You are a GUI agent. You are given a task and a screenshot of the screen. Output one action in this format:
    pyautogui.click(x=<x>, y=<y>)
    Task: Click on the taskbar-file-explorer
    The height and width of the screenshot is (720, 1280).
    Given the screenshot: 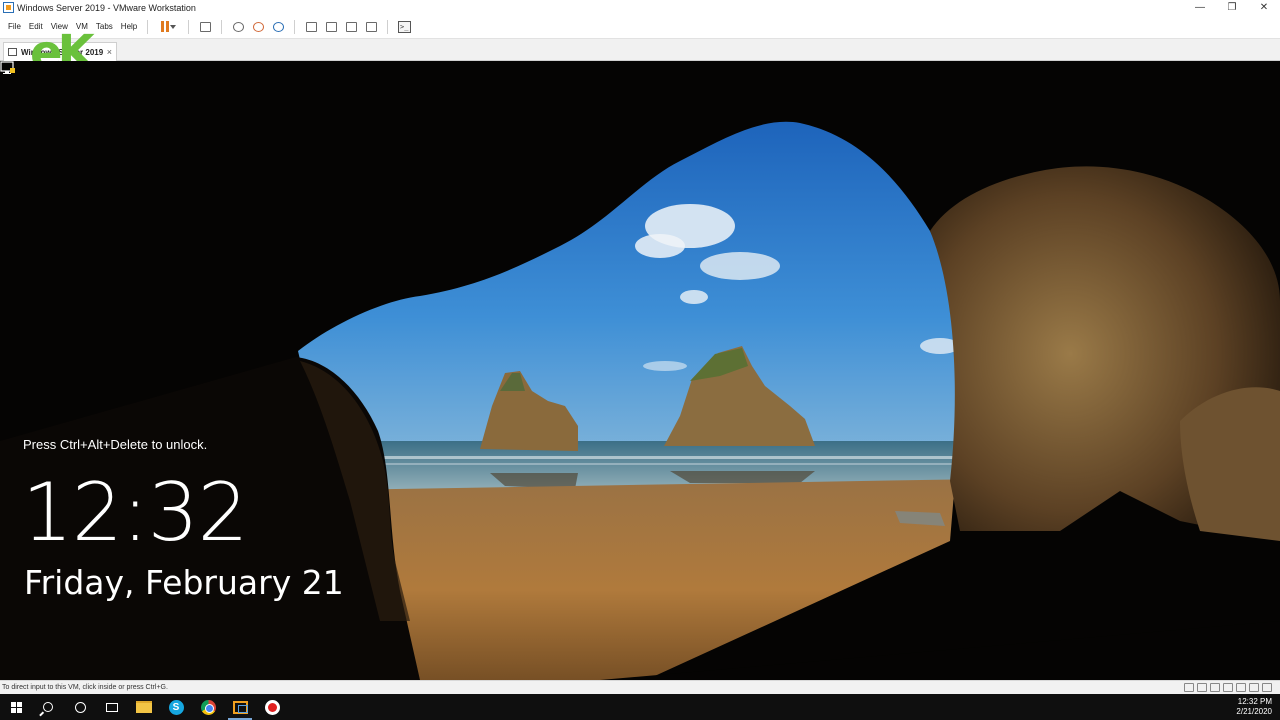 What is the action you would take?
    pyautogui.click(x=144, y=707)
    